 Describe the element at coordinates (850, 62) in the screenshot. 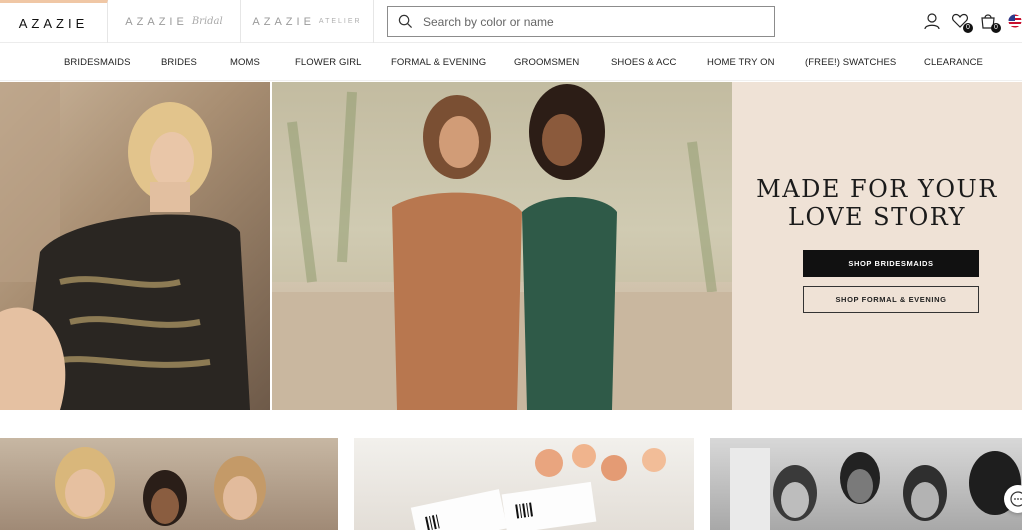

I see `nav-item-swatches: (FREE!) SWATCHES` at that location.